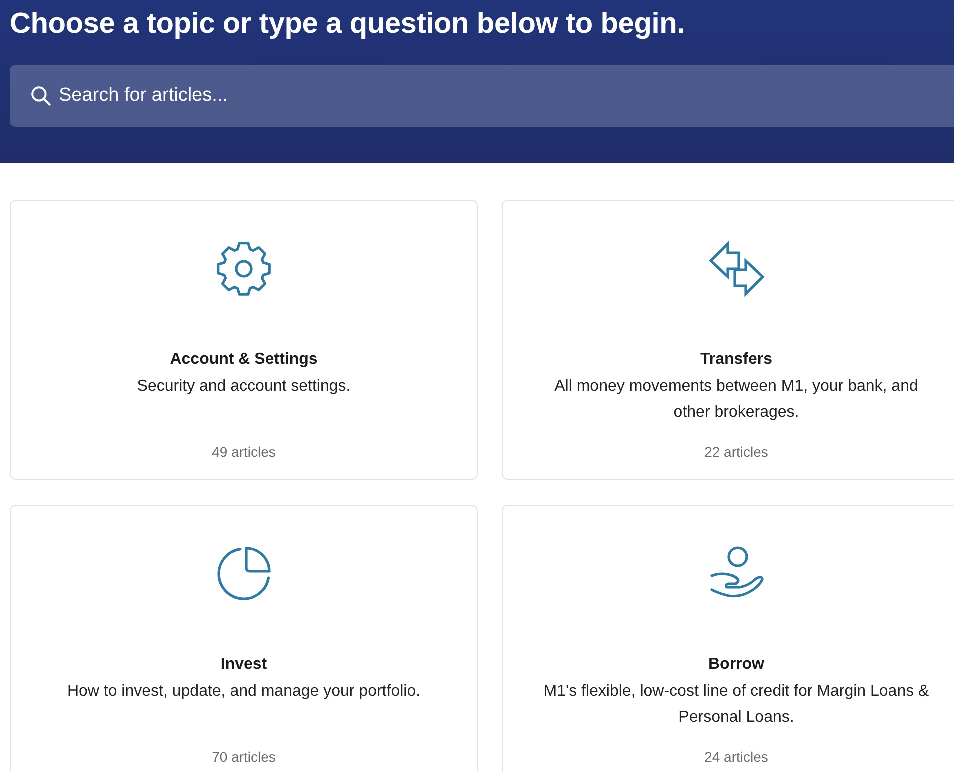 This screenshot has height=772, width=954. I want to click on two-arrows-icon, so click(736, 269).